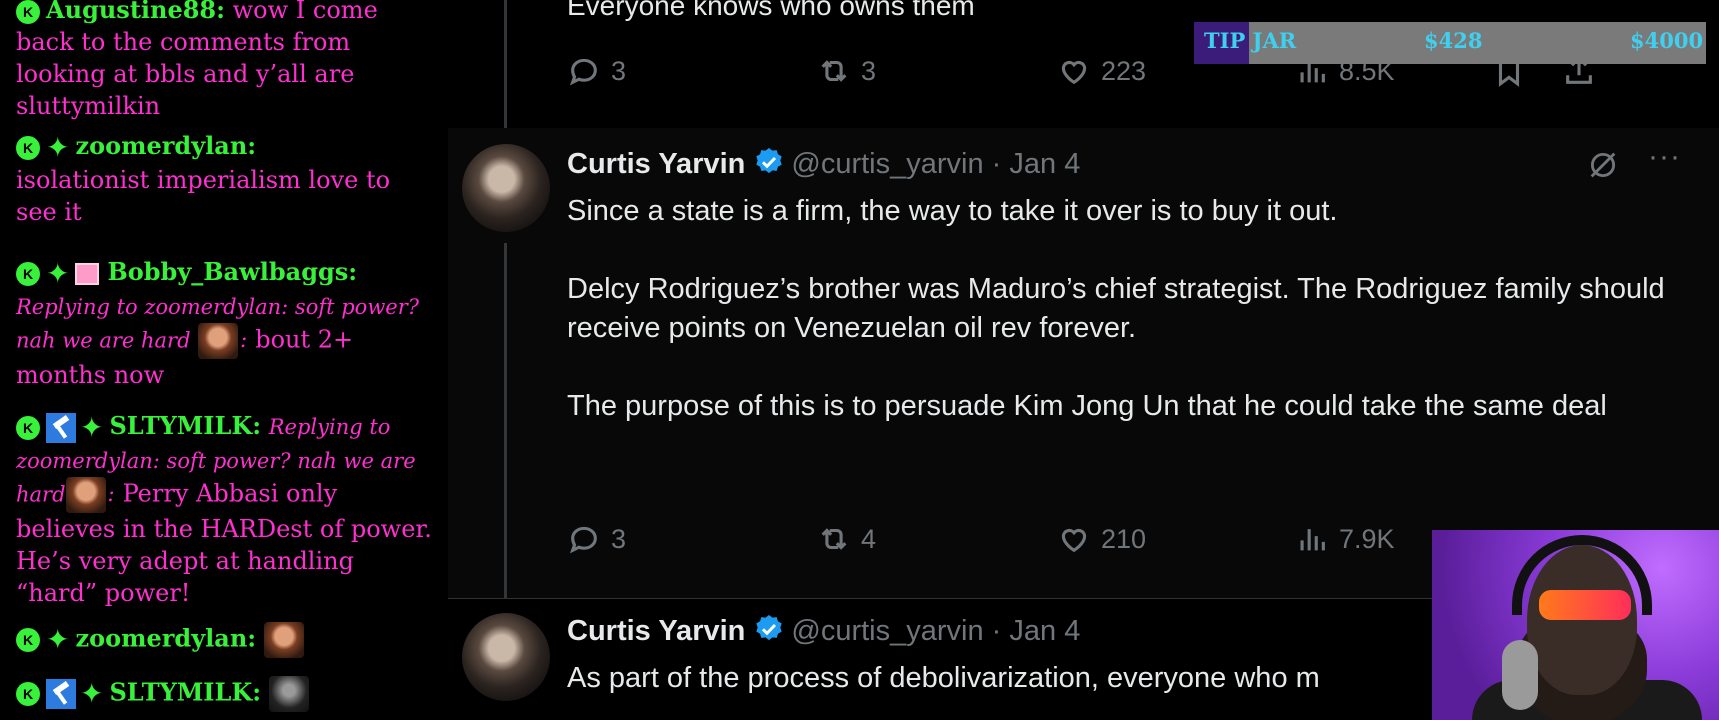 This screenshot has width=1719, height=720. I want to click on chat-text: isolationist imperialism love to see it, so click(203, 195).